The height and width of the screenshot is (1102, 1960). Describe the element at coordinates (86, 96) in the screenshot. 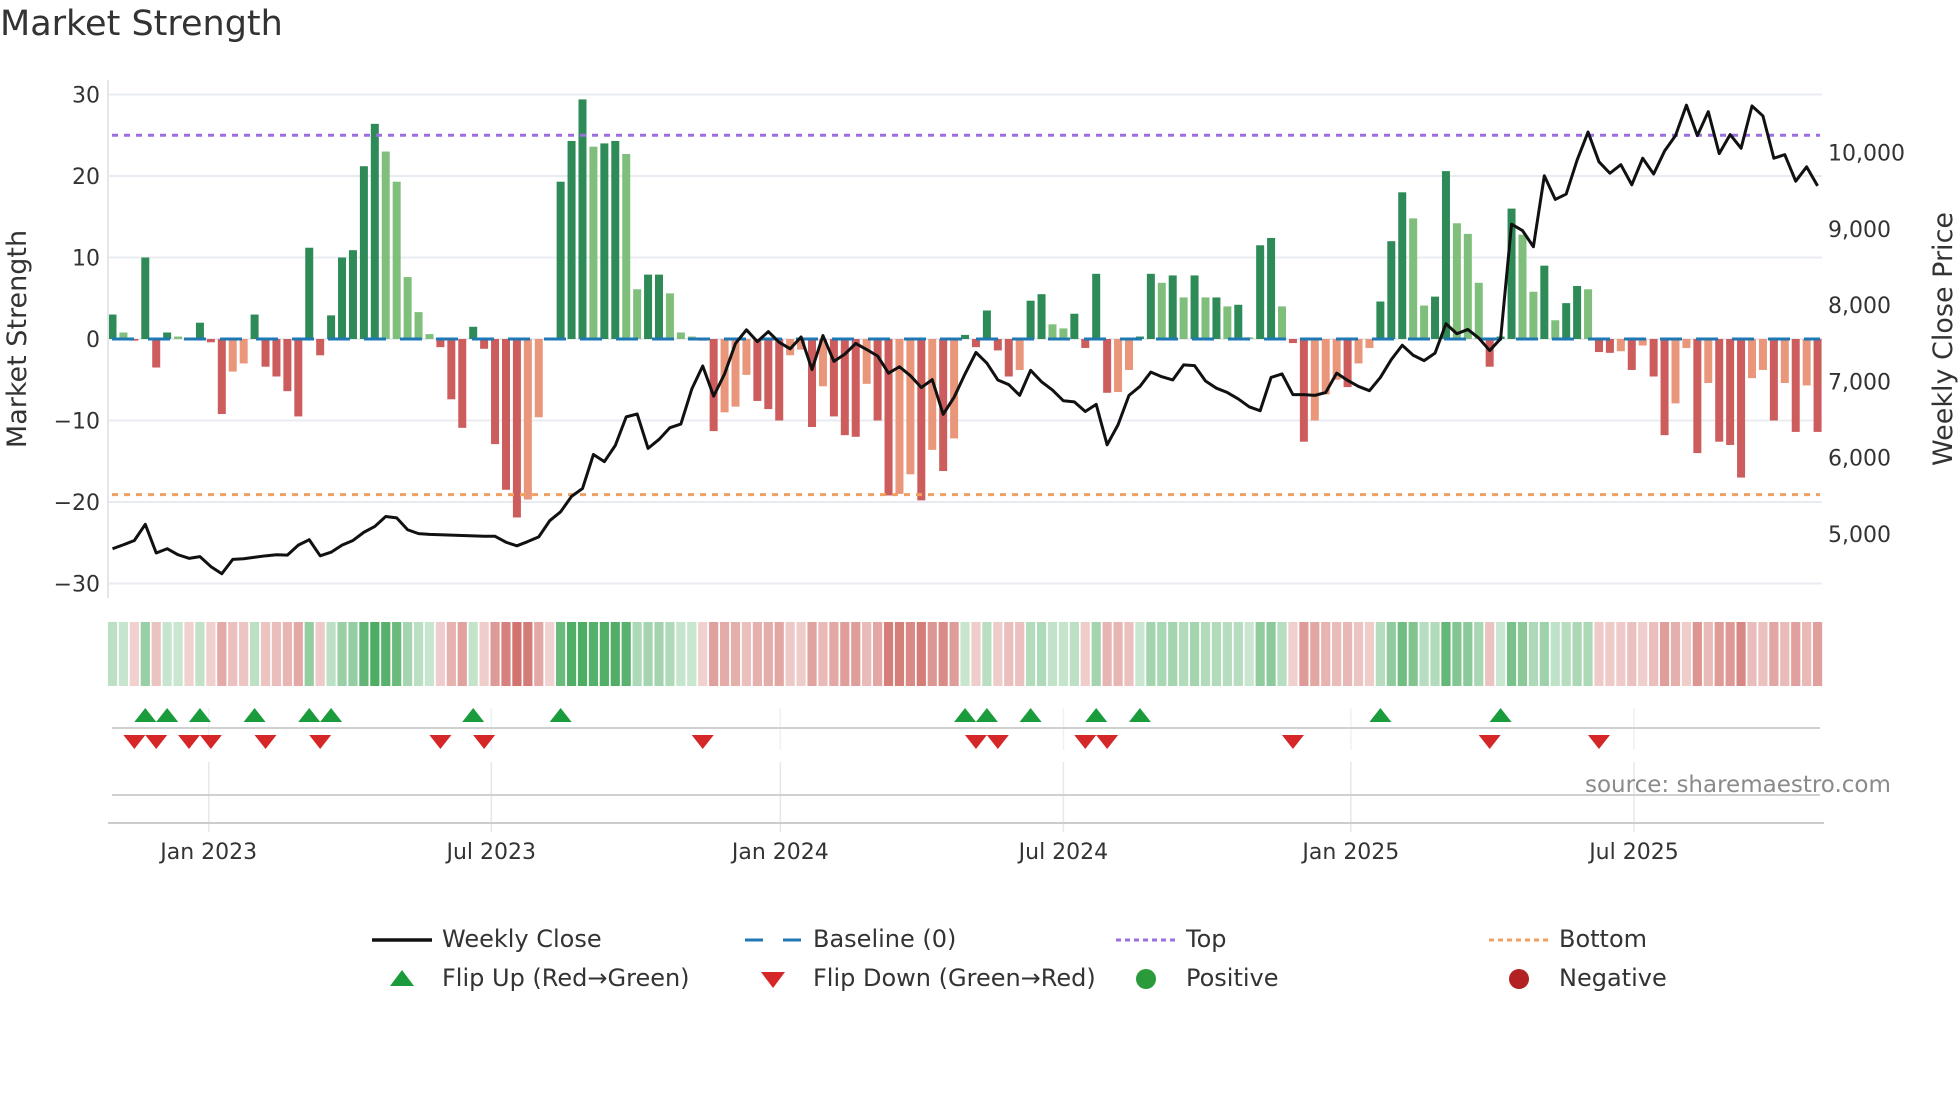

I see `y-tick-label: 30` at that location.